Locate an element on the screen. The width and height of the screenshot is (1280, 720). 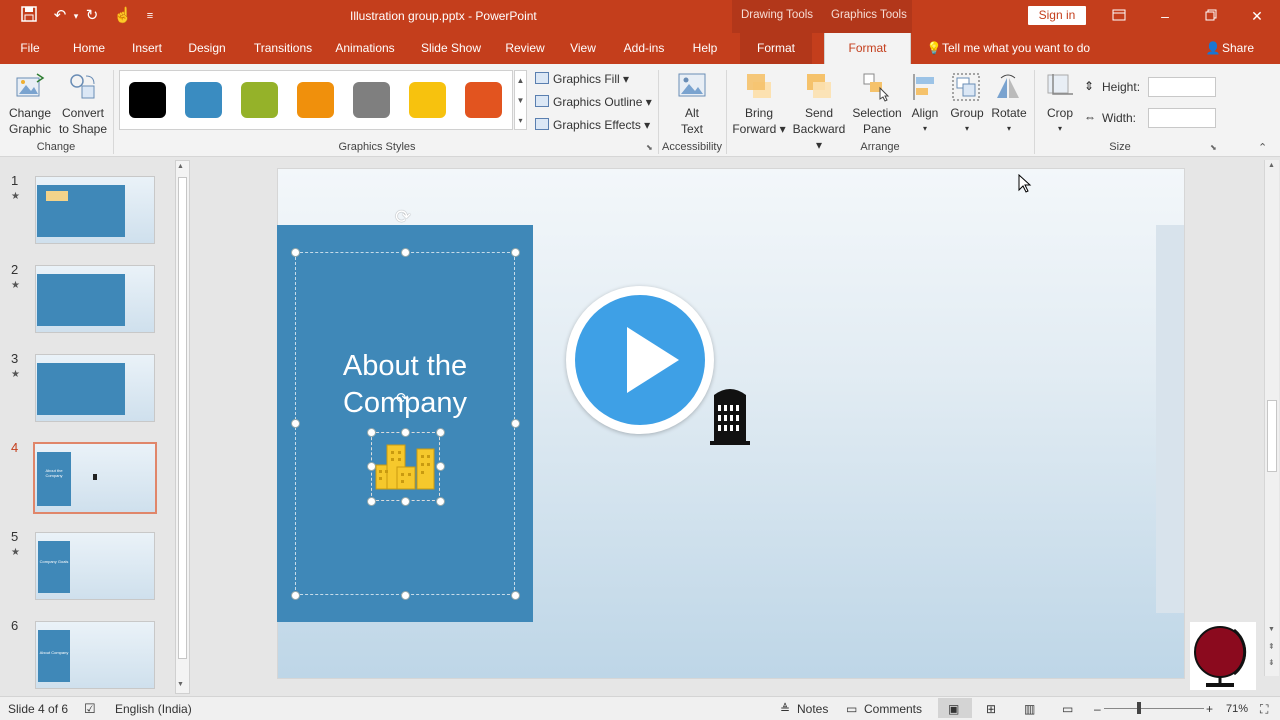
tab-design: Design is located at coordinates (207, 48).